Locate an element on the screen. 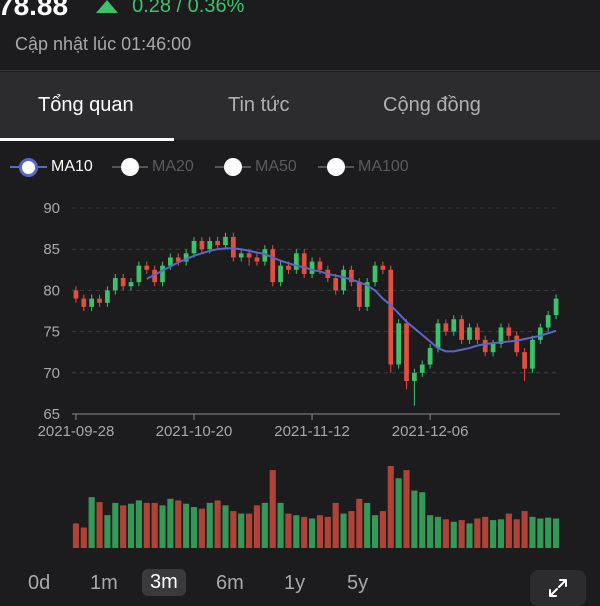  price-change: 0.28 / 0.36% is located at coordinates (170, 9).